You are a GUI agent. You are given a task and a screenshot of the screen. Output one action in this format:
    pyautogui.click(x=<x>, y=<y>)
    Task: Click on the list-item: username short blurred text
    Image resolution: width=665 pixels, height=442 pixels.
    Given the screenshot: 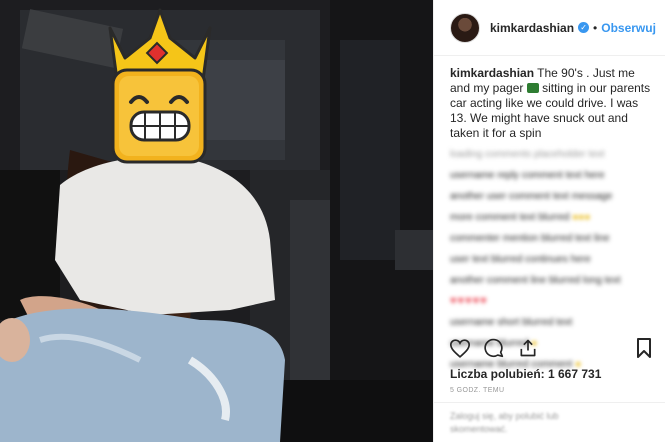 What is the action you would take?
    pyautogui.click(x=551, y=322)
    